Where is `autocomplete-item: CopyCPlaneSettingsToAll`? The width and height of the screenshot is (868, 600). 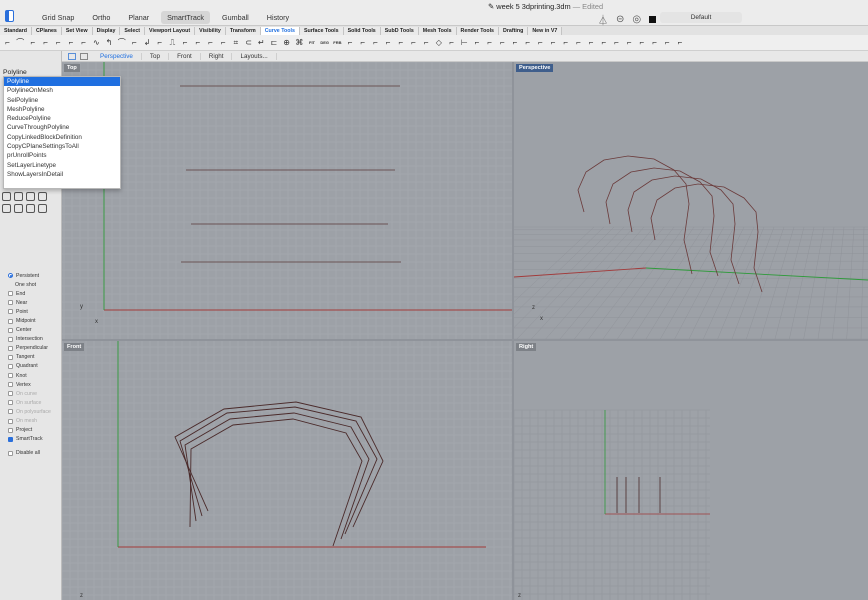
autocomplete-item: CopyCPlaneSettingsToAll is located at coordinates (62, 146).